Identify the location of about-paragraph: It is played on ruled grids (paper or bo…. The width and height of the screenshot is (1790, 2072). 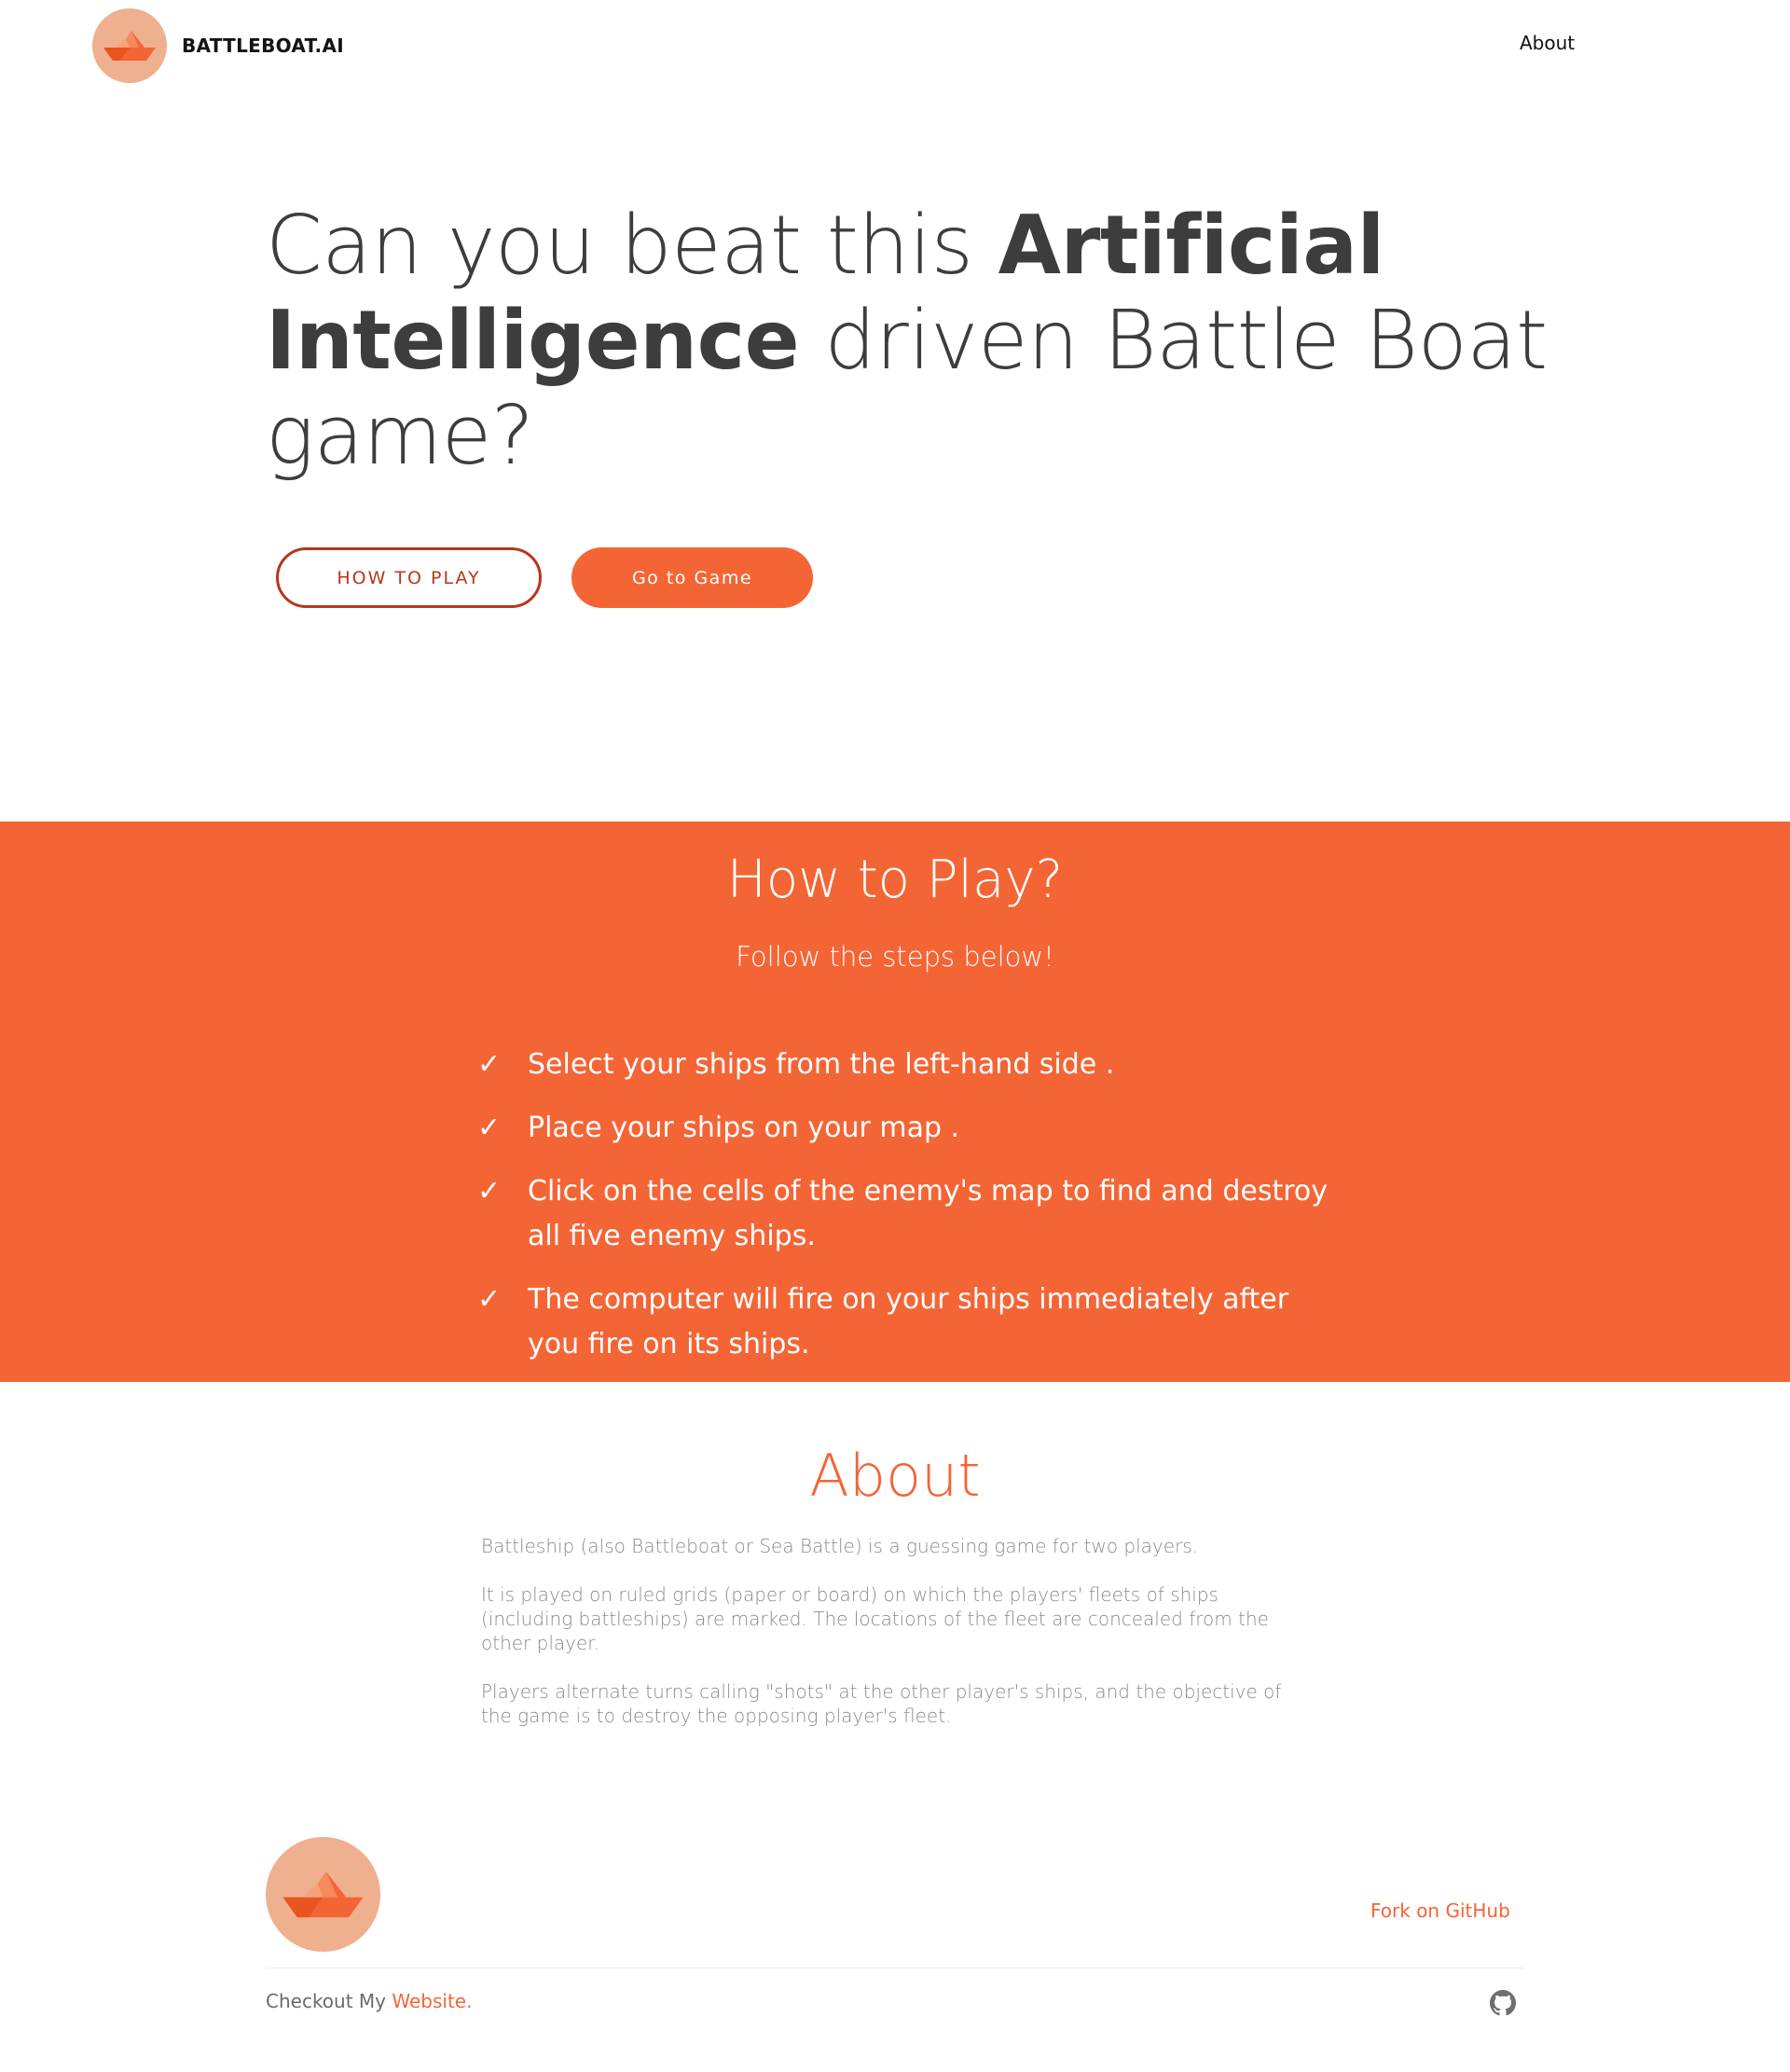
(875, 1618).